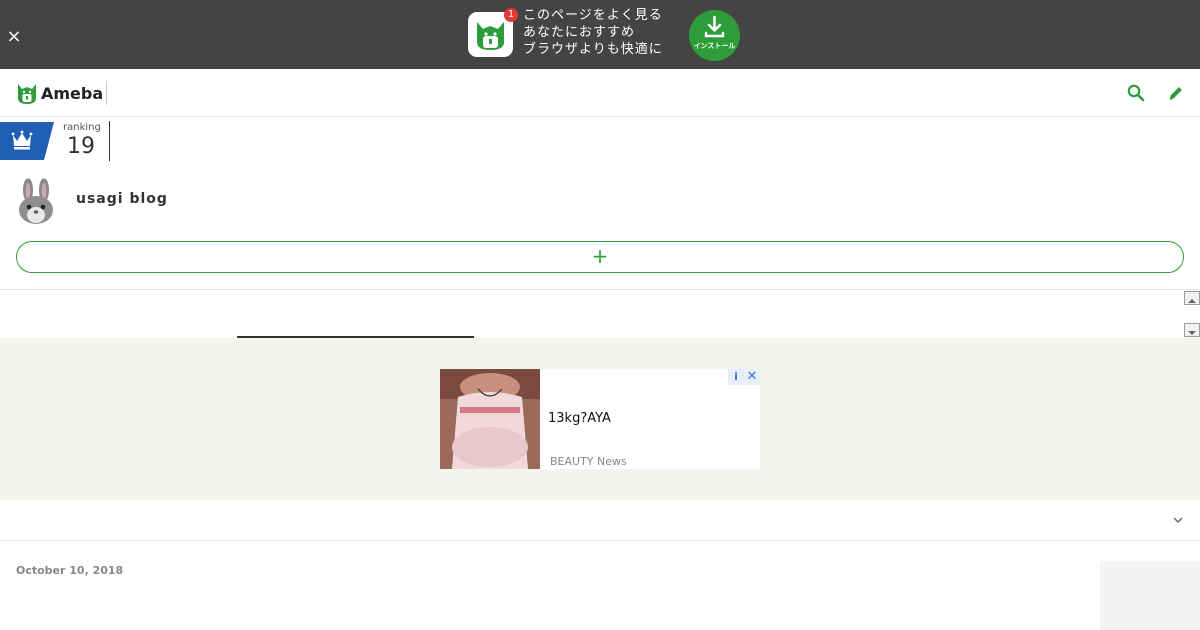 The image size is (1200, 630). I want to click on search-icon, so click(1136, 93).